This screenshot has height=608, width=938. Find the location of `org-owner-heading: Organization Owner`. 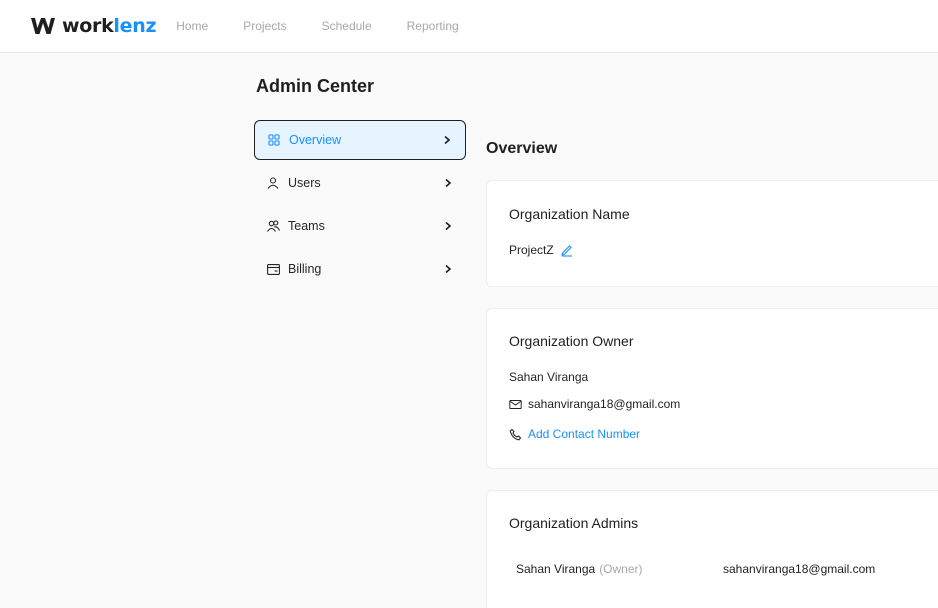

org-owner-heading: Organization Owner is located at coordinates (571, 341).